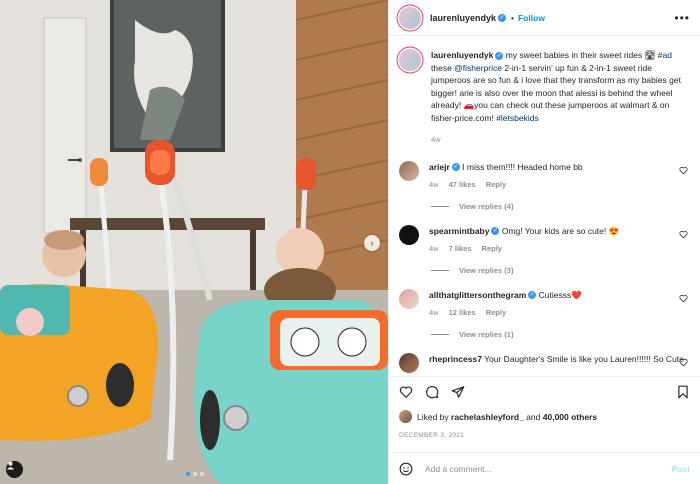 The width and height of the screenshot is (700, 484). Describe the element at coordinates (560, 270) in the screenshot. I see `view-replies-button: View replies (3)` at that location.